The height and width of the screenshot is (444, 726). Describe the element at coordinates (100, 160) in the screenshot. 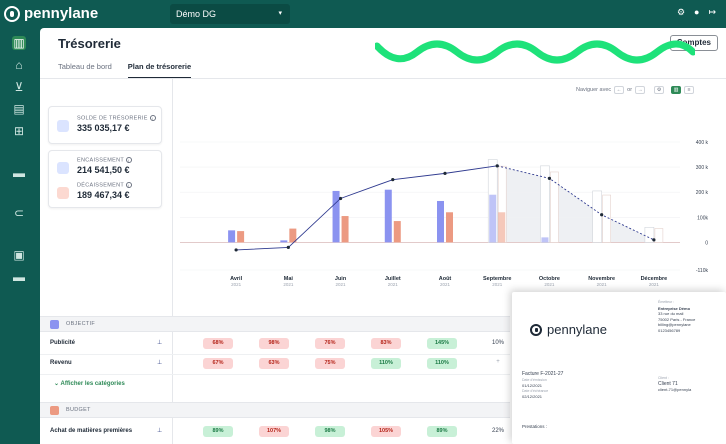

I see `encaissement-label: ENCAISSEMENT` at that location.